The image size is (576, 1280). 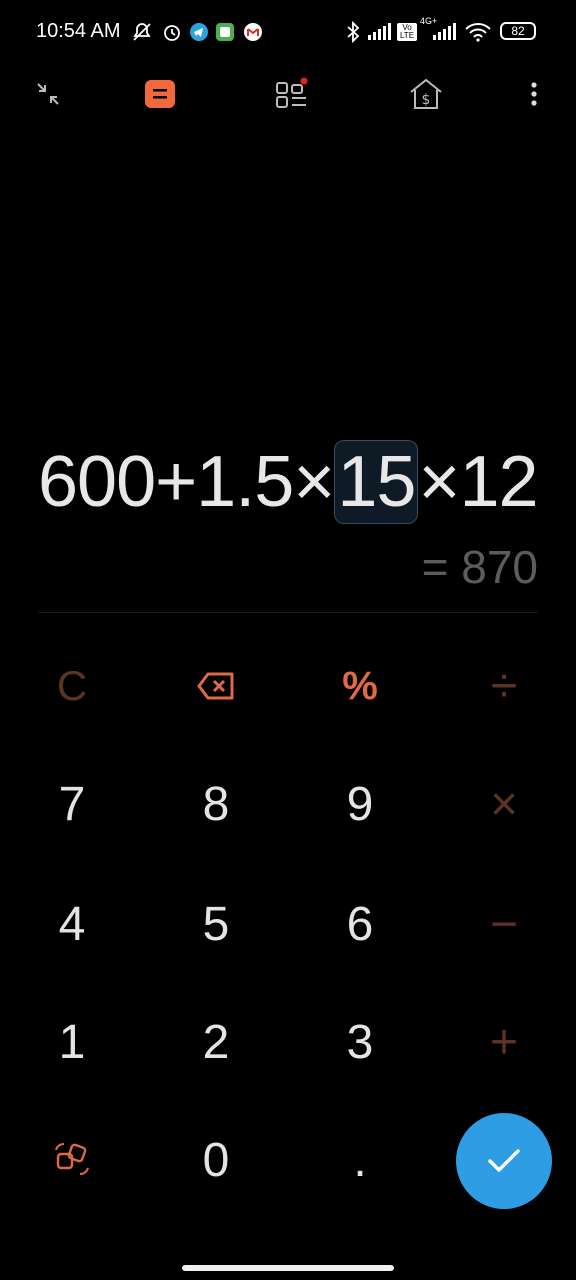 What do you see at coordinates (376, 482) in the screenshot?
I see `expression-cursor-selection: 15` at bounding box center [376, 482].